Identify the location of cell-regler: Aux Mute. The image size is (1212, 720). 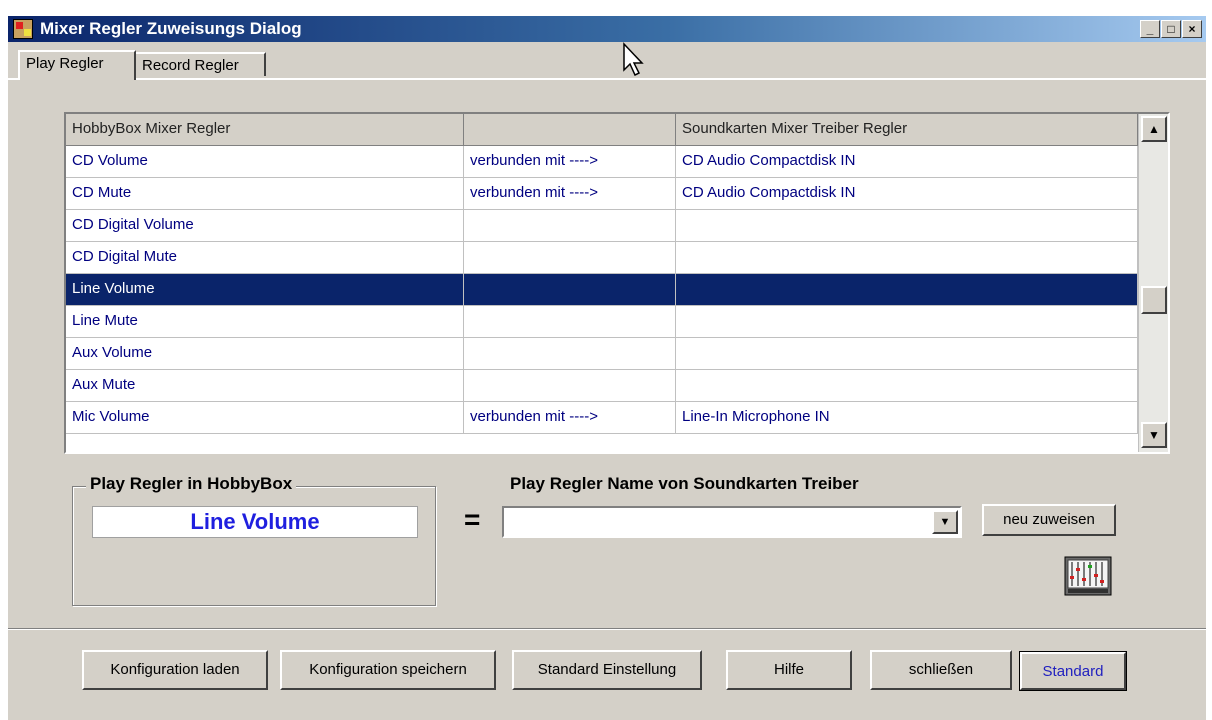
(265, 385).